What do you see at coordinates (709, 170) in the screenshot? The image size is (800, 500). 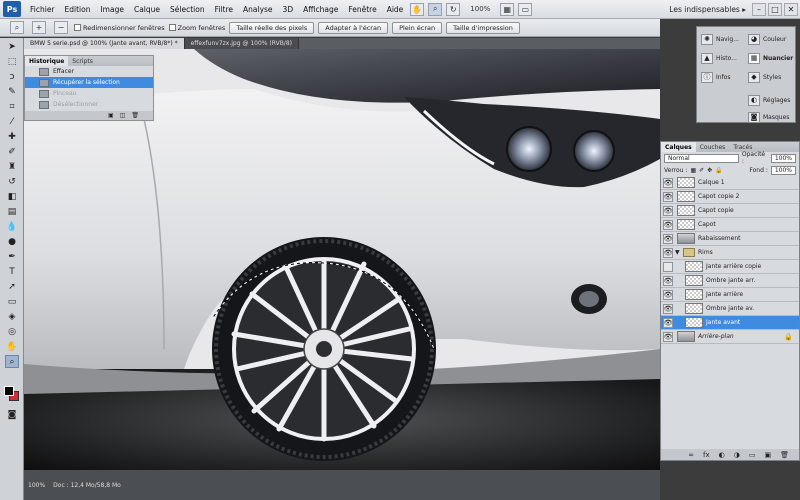 I see `lock-position-icon: ✥` at bounding box center [709, 170].